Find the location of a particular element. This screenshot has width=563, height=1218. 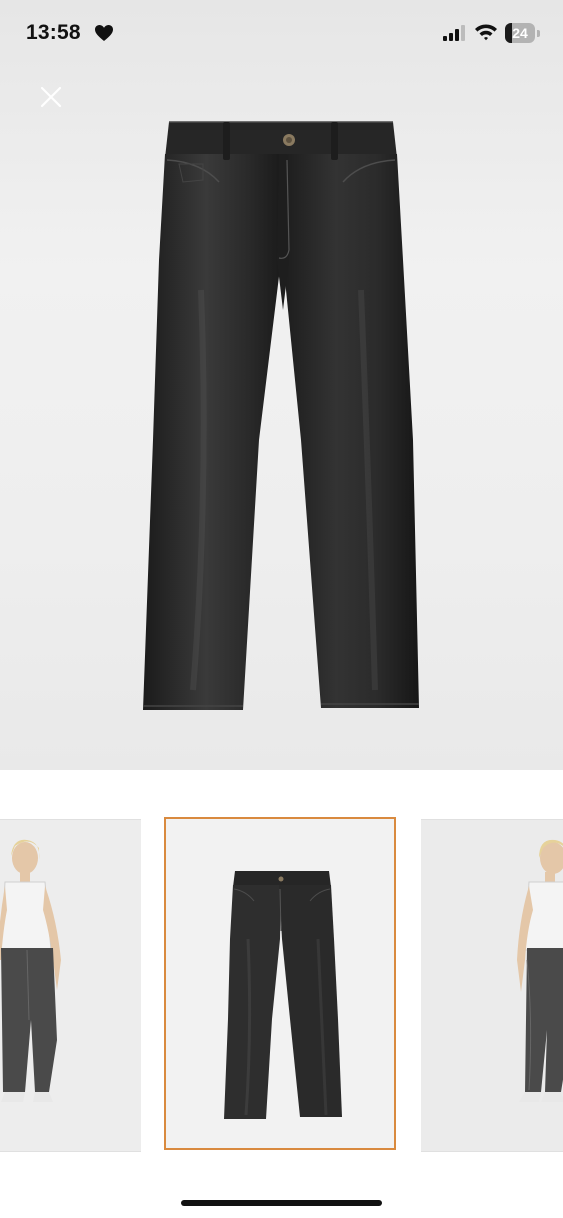

status-time: 13:58 is located at coordinates (53, 32).